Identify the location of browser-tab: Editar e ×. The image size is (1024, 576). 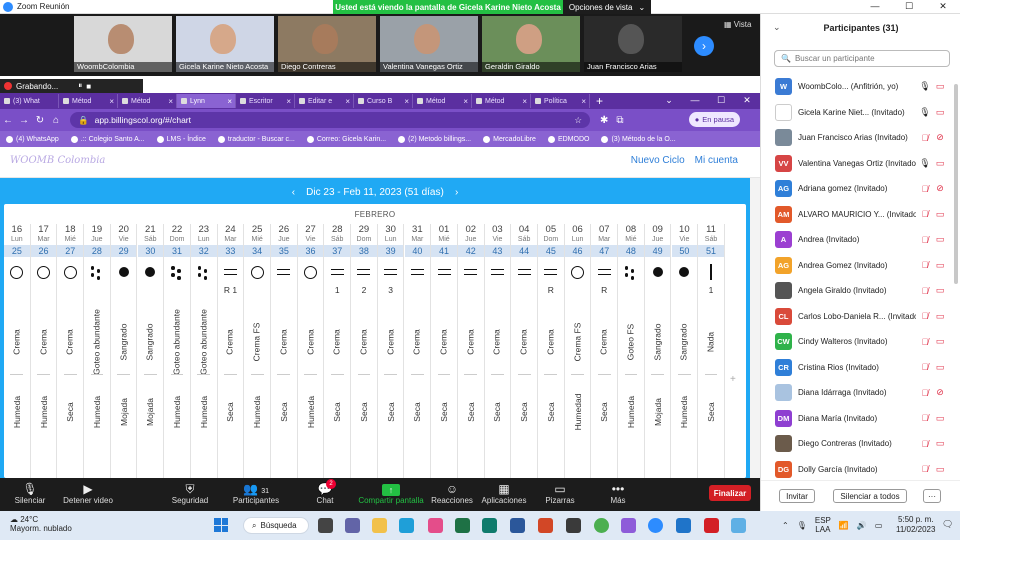
(324, 101).